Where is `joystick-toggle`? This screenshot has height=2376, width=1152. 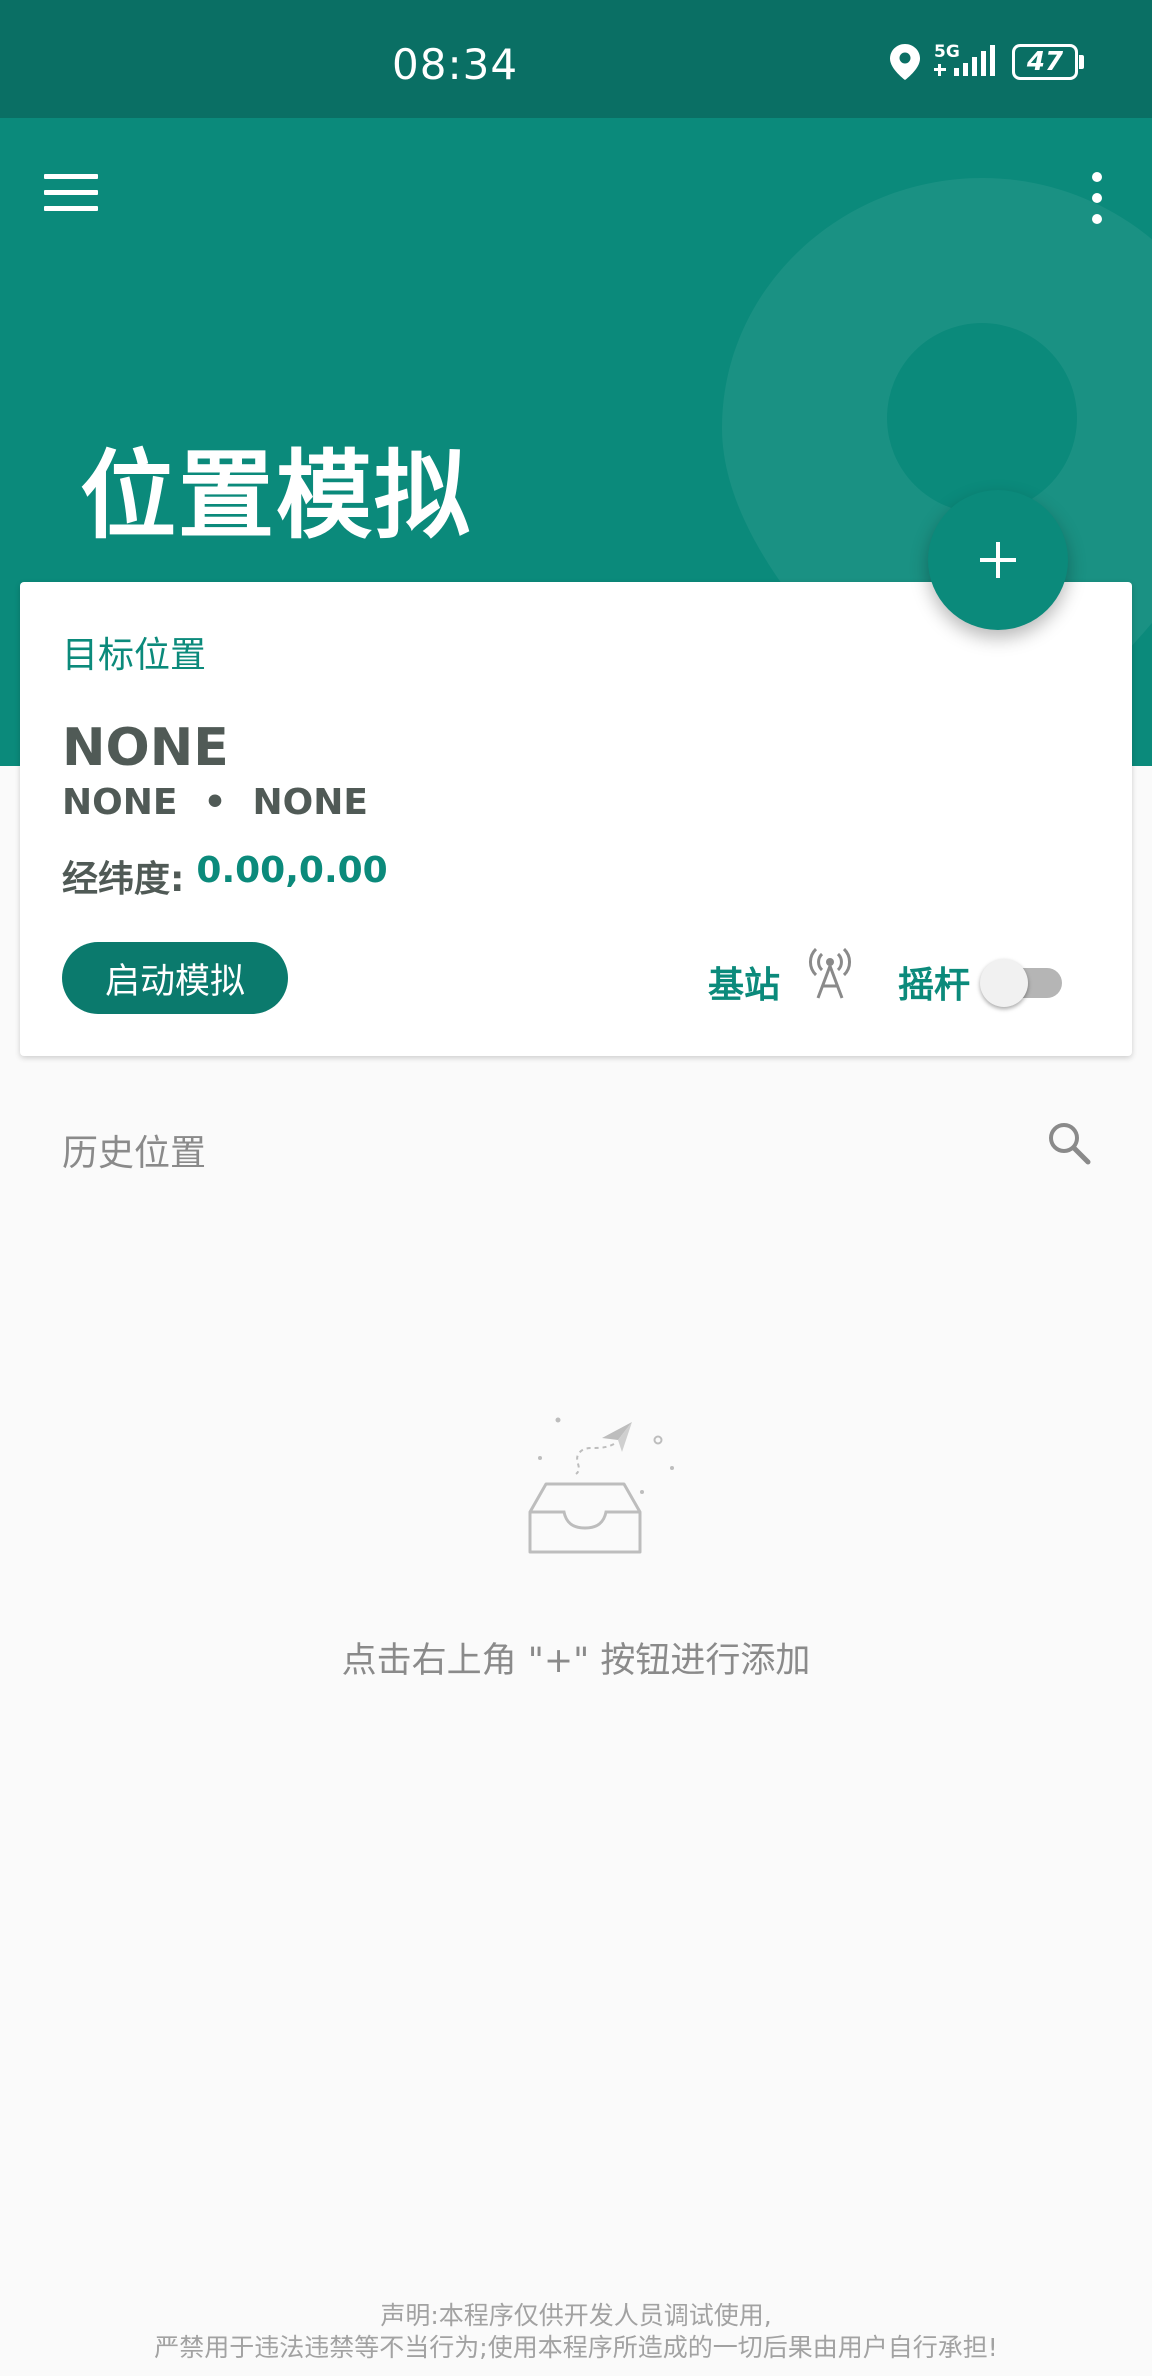 joystick-toggle is located at coordinates (1022, 980).